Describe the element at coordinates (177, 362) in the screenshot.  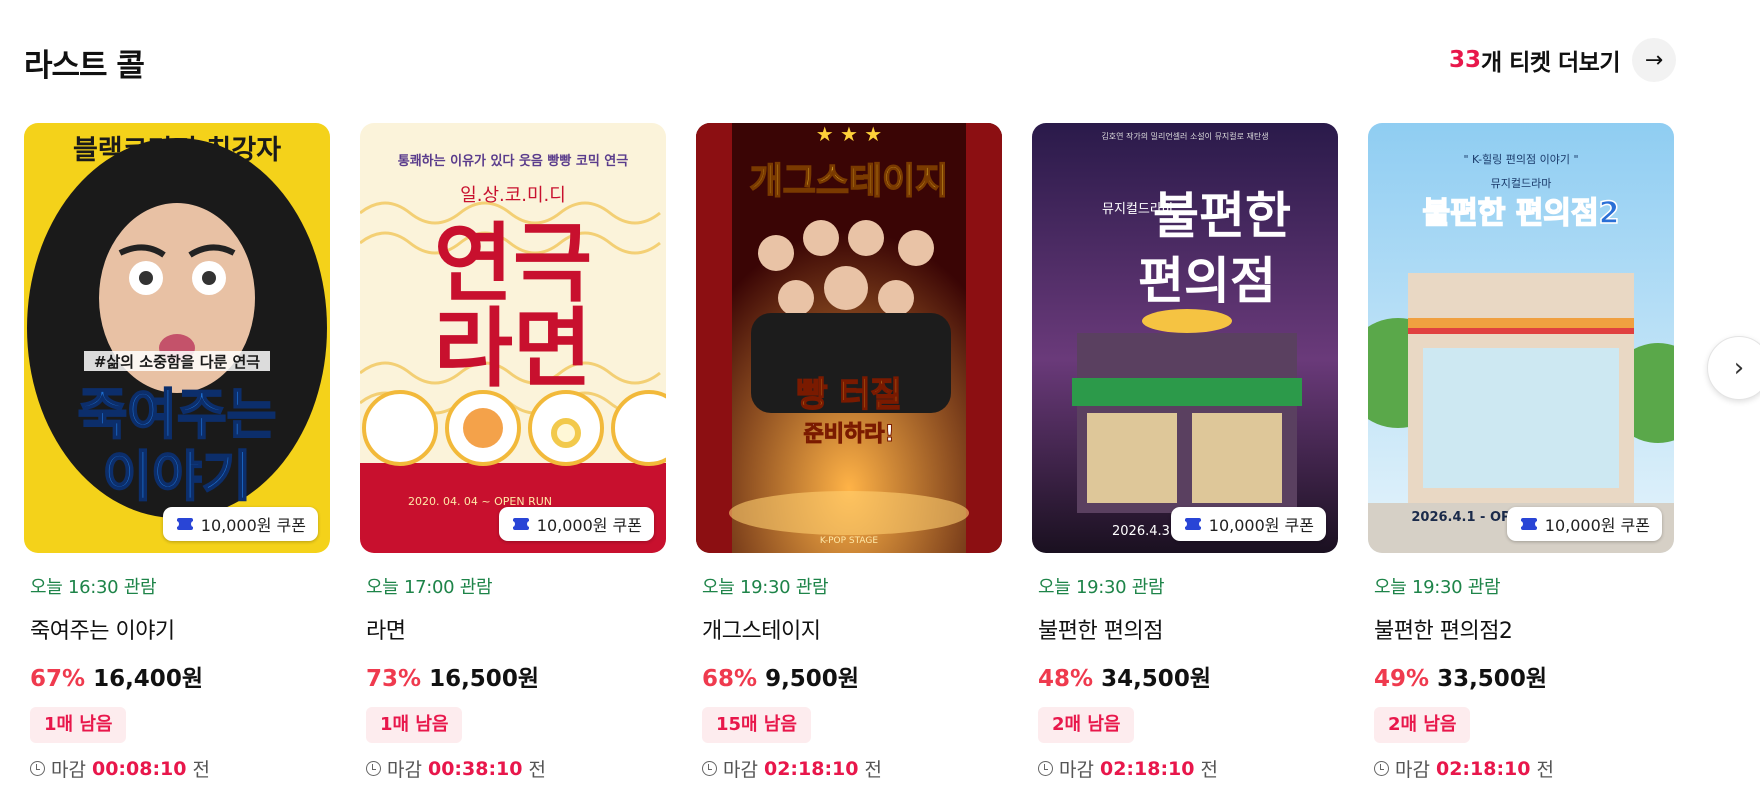
I see `svg-text: #삶의 소중함을 다룬 연극` at that location.